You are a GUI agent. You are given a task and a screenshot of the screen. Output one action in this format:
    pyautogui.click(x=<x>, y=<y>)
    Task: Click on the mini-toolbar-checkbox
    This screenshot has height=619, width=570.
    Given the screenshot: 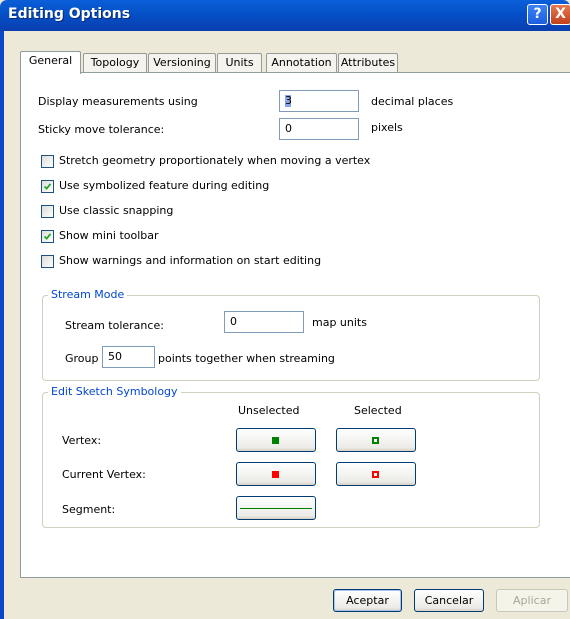 What is the action you would take?
    pyautogui.click(x=47, y=236)
    